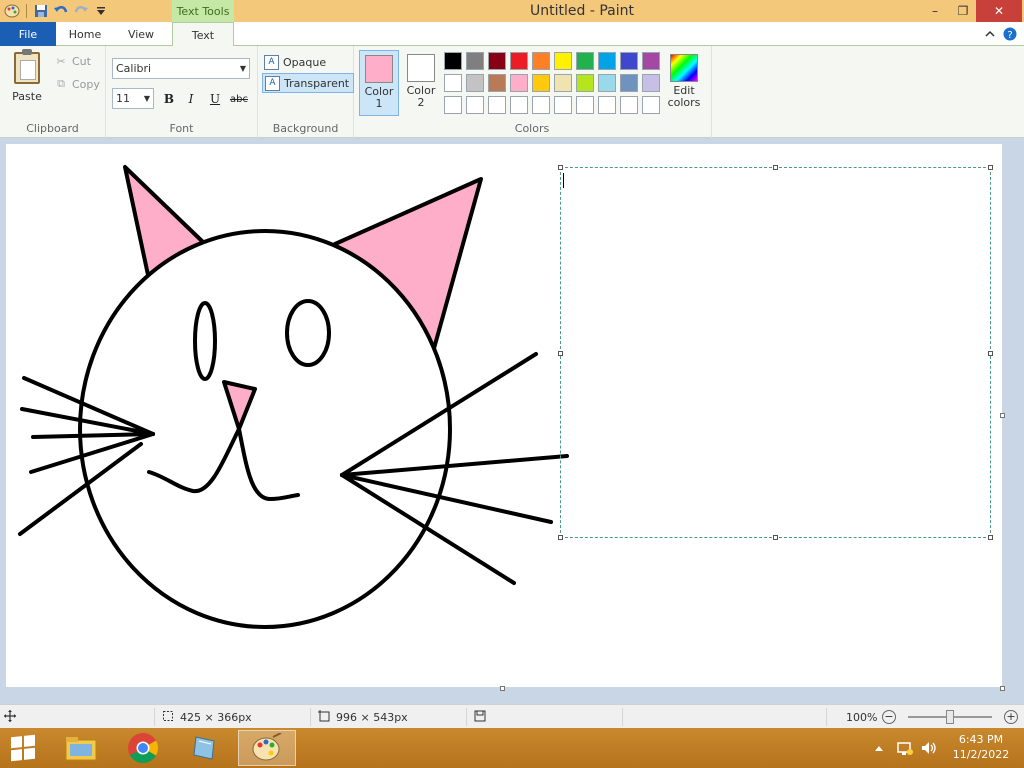  What do you see at coordinates (203, 34) in the screenshot?
I see `tab-text: Text` at bounding box center [203, 34].